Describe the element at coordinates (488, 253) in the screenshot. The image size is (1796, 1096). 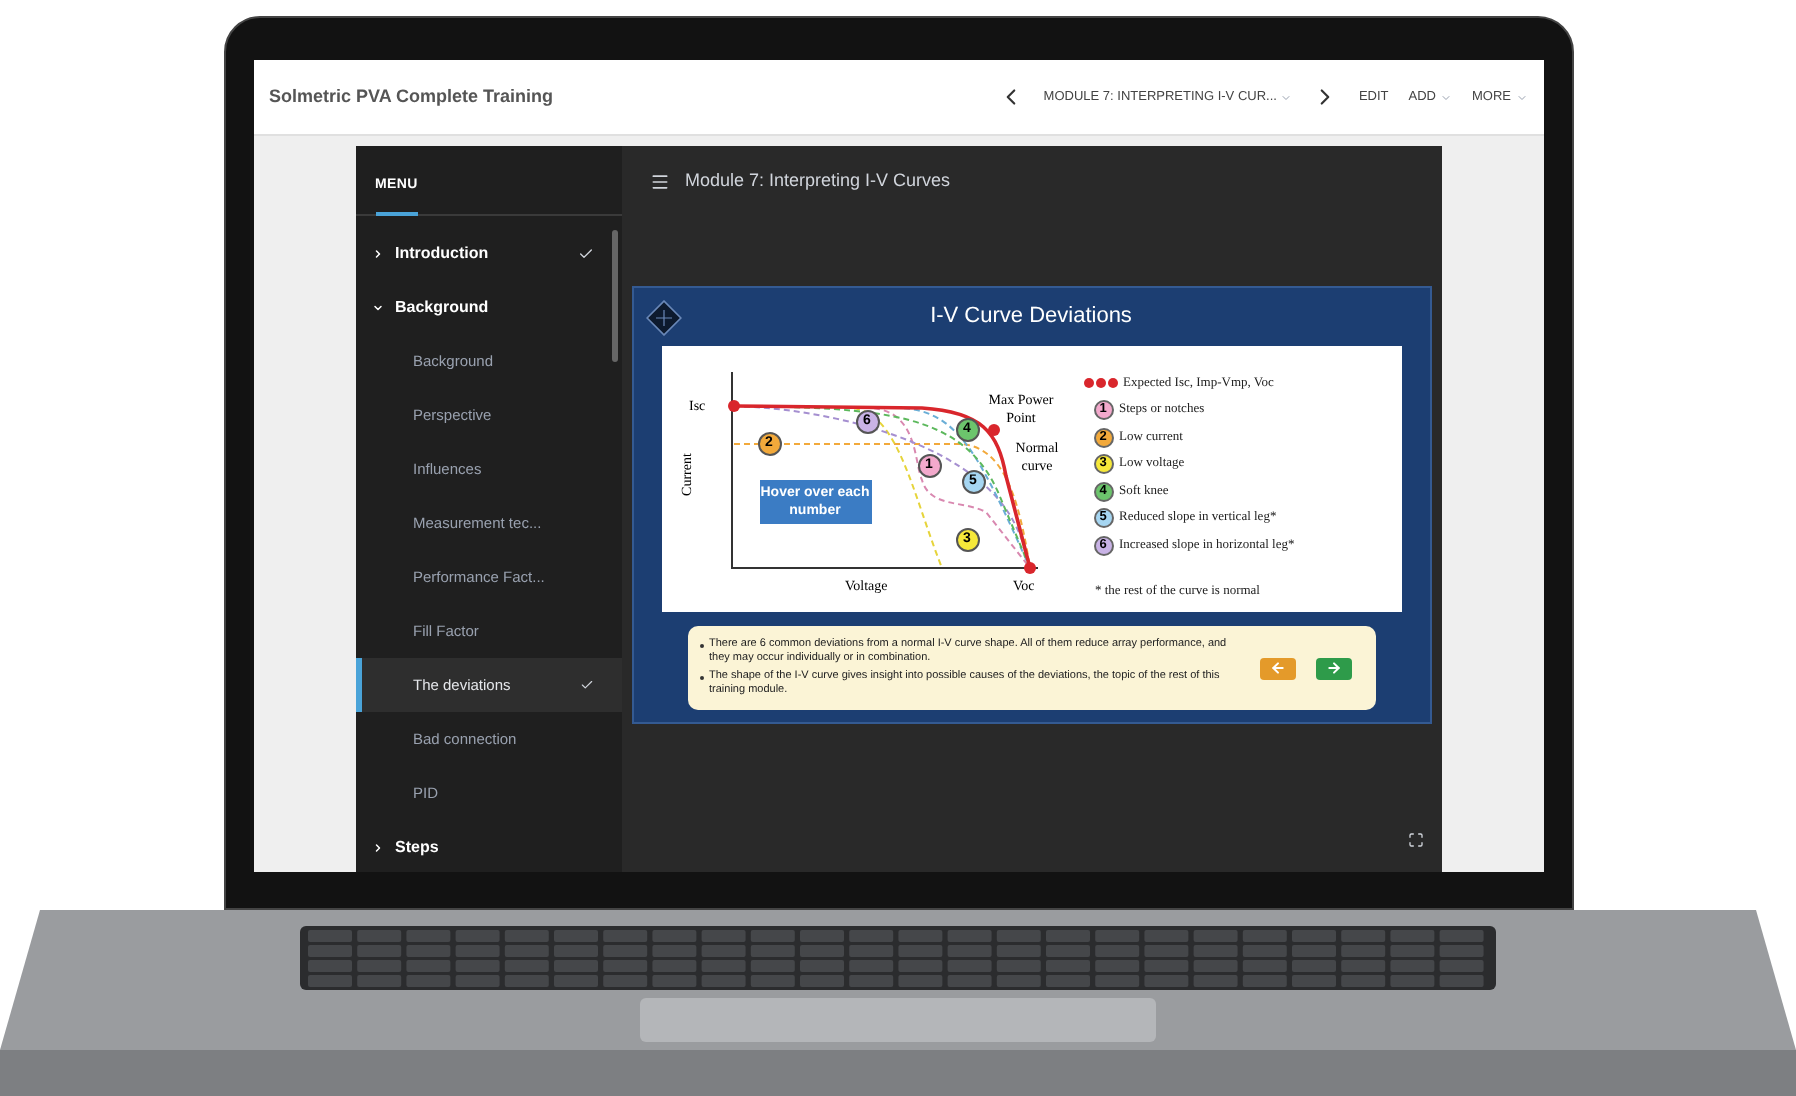
I see `menu-section: Introduction` at that location.